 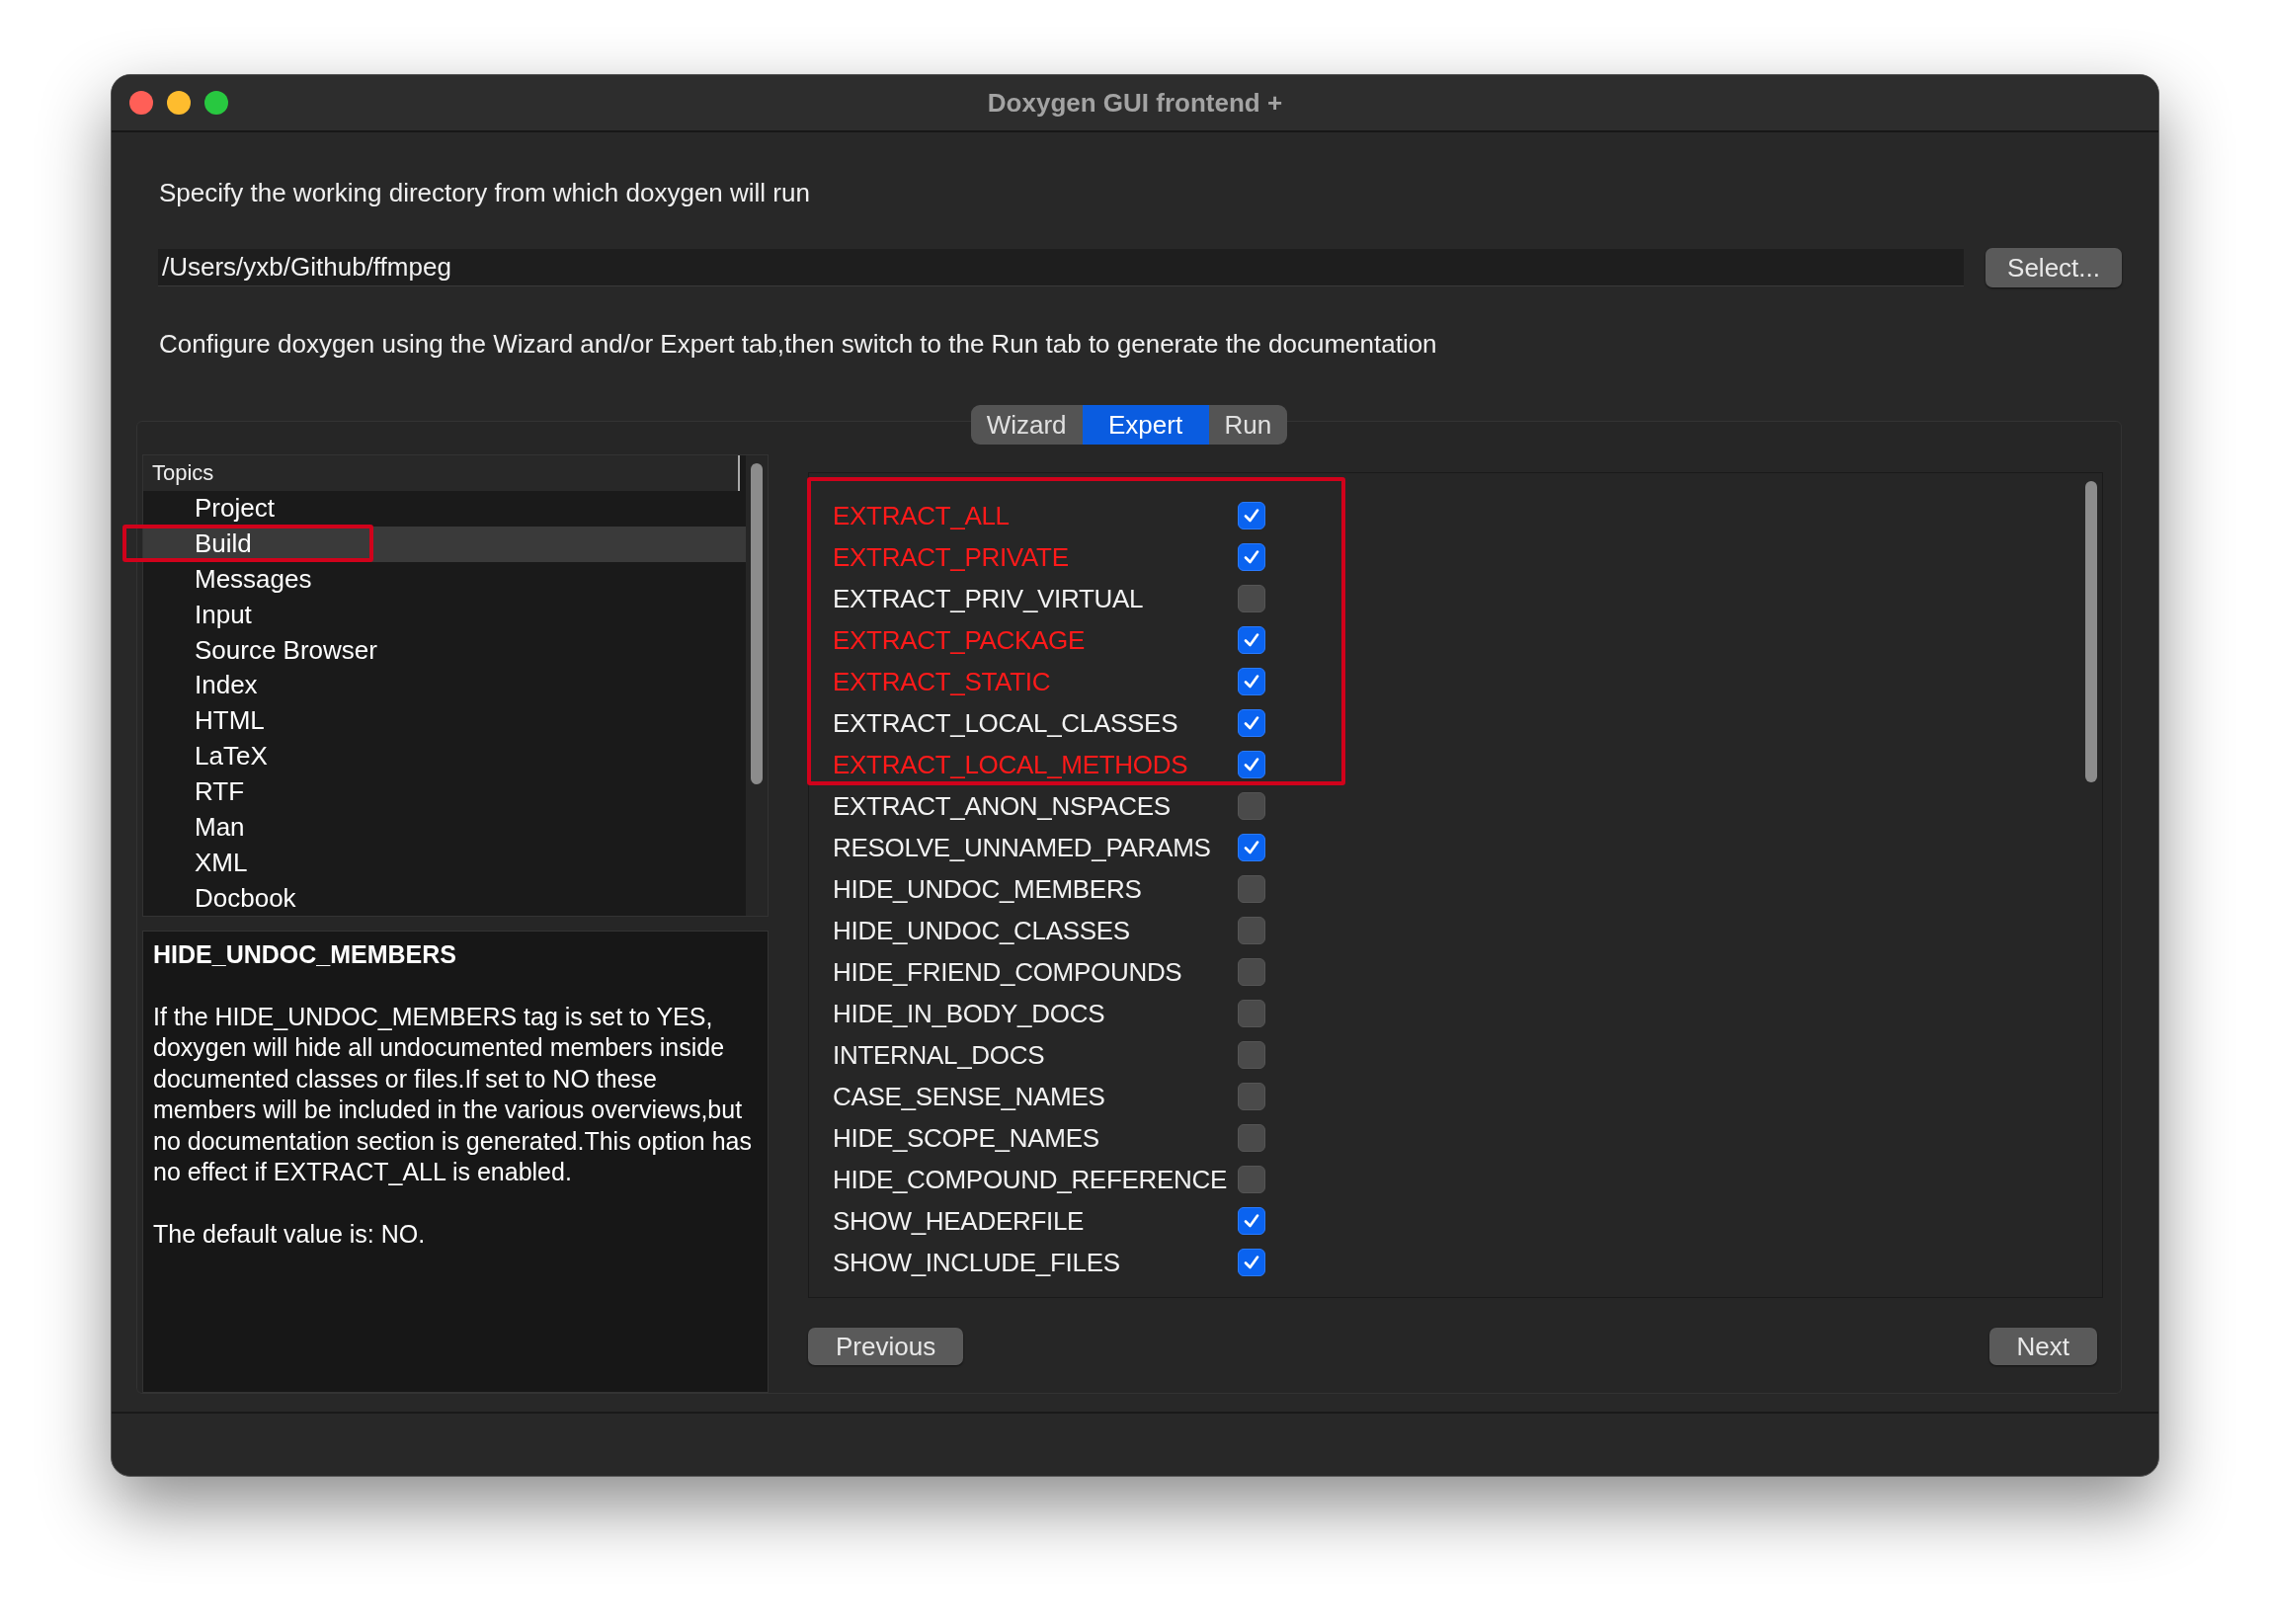 I want to click on topic-item: HTML, so click(x=445, y=720).